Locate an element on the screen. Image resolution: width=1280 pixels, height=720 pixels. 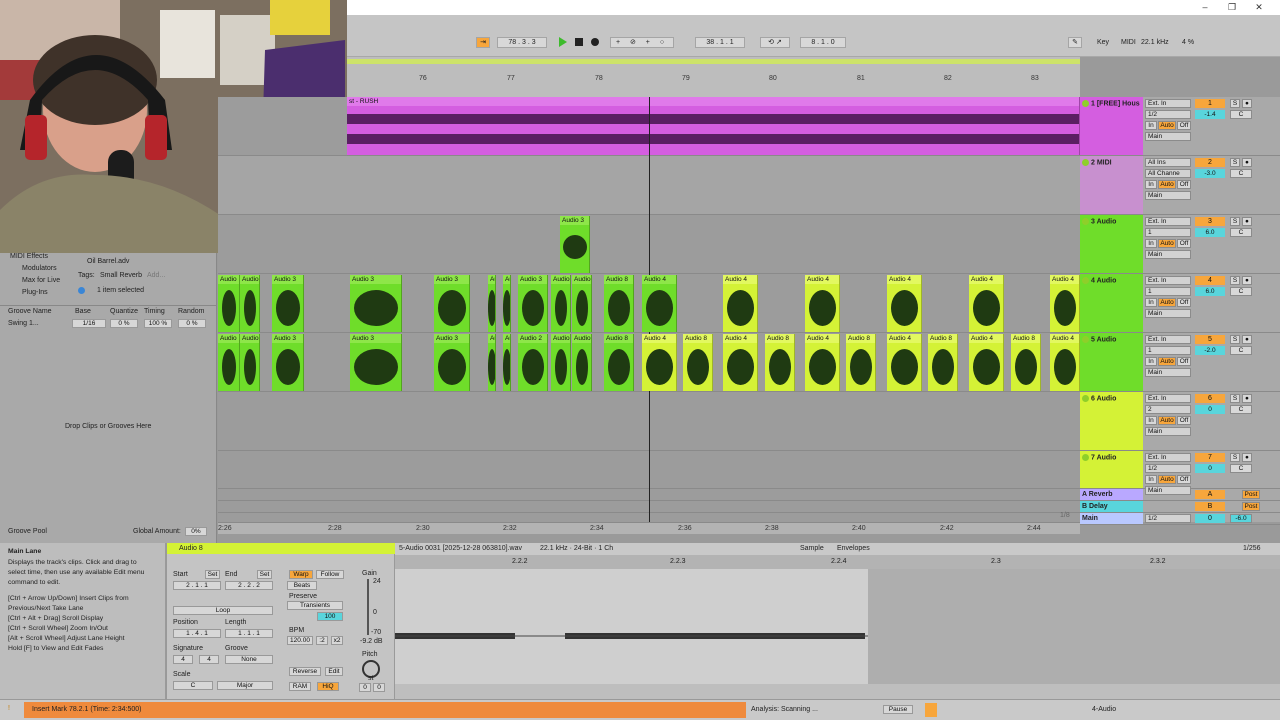
warp-button: Warp is located at coordinates (301, 574).